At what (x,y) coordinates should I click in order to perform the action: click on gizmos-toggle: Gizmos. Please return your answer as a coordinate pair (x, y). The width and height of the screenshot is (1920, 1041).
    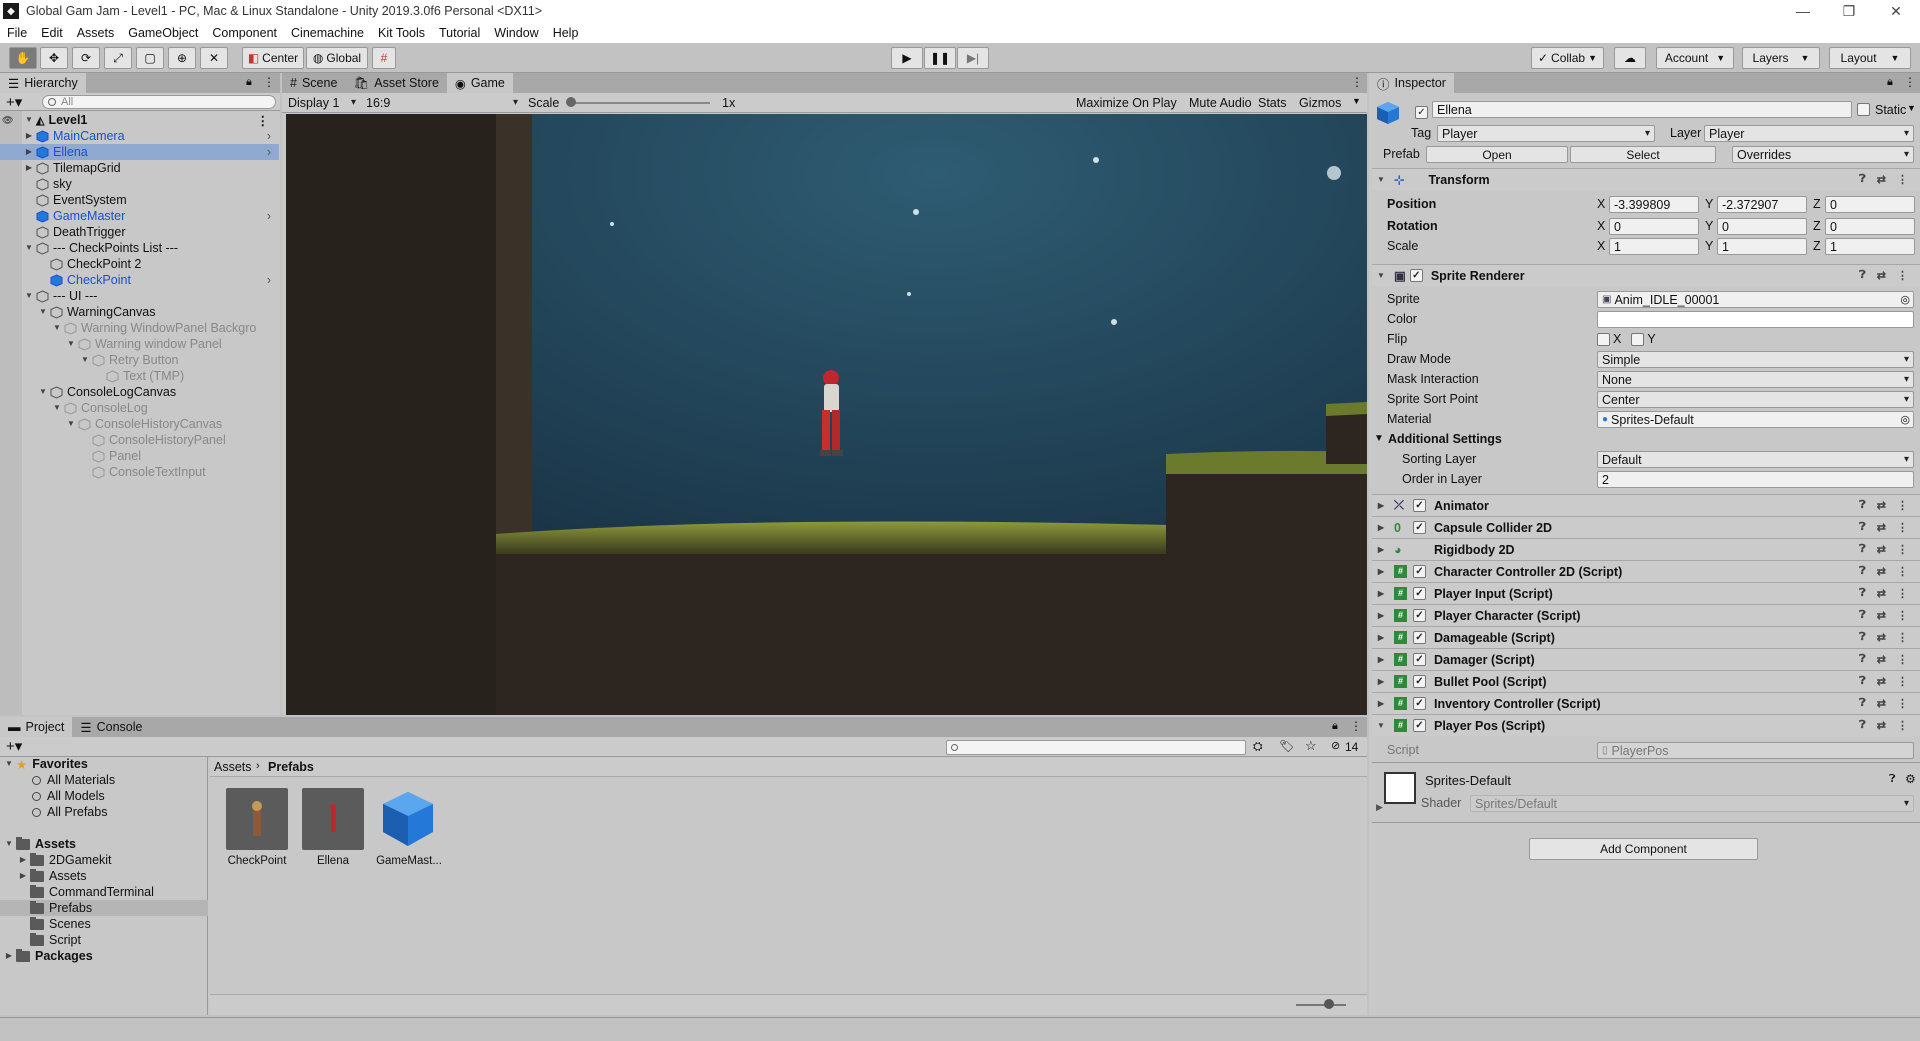
    Looking at the image, I should click on (1320, 103).